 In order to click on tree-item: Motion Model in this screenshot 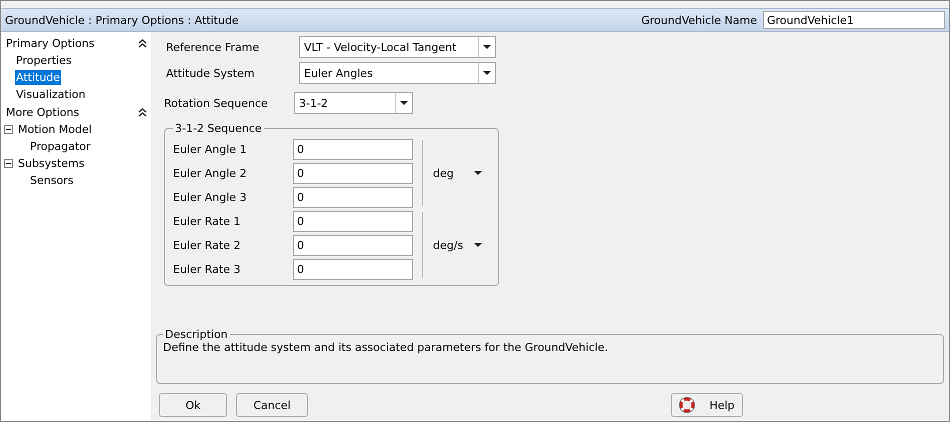, I will do `click(55, 129)`.